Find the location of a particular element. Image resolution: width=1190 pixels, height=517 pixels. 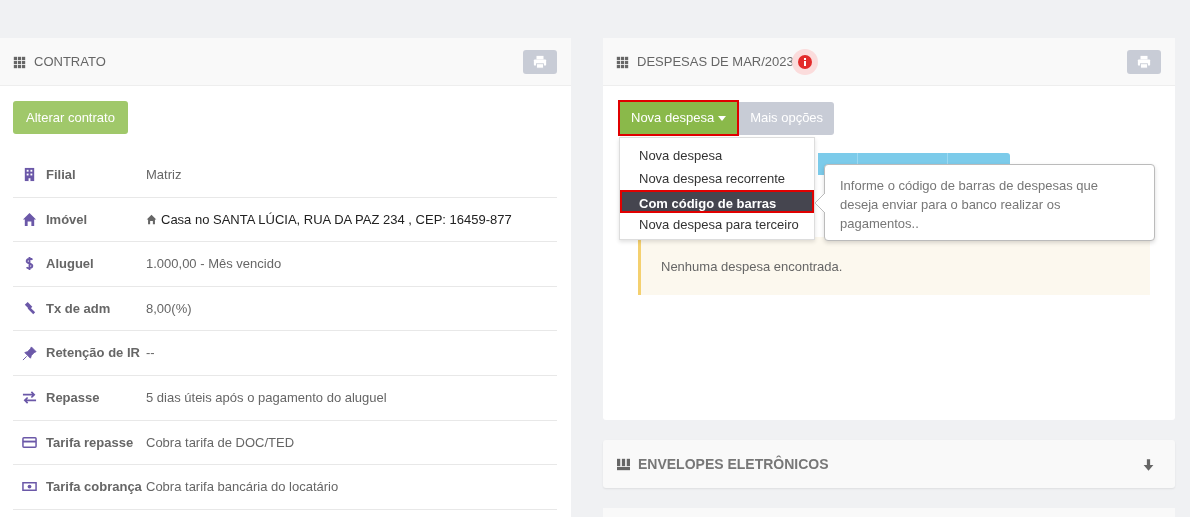

building-icon is located at coordinates (29, 175).